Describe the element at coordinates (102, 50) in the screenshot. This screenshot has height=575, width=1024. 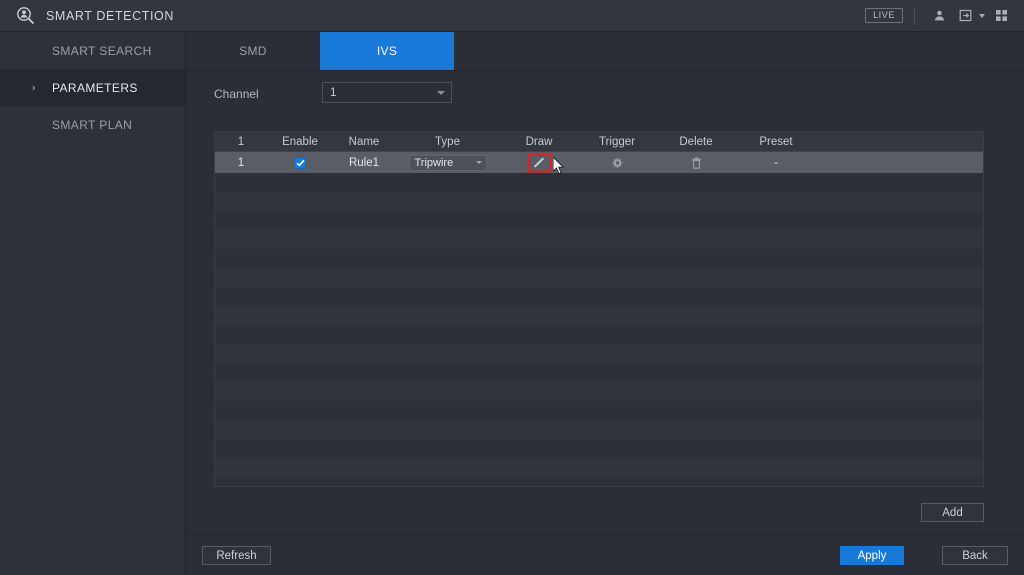
I see `sidebar-item-label: SMART SEARCH` at that location.